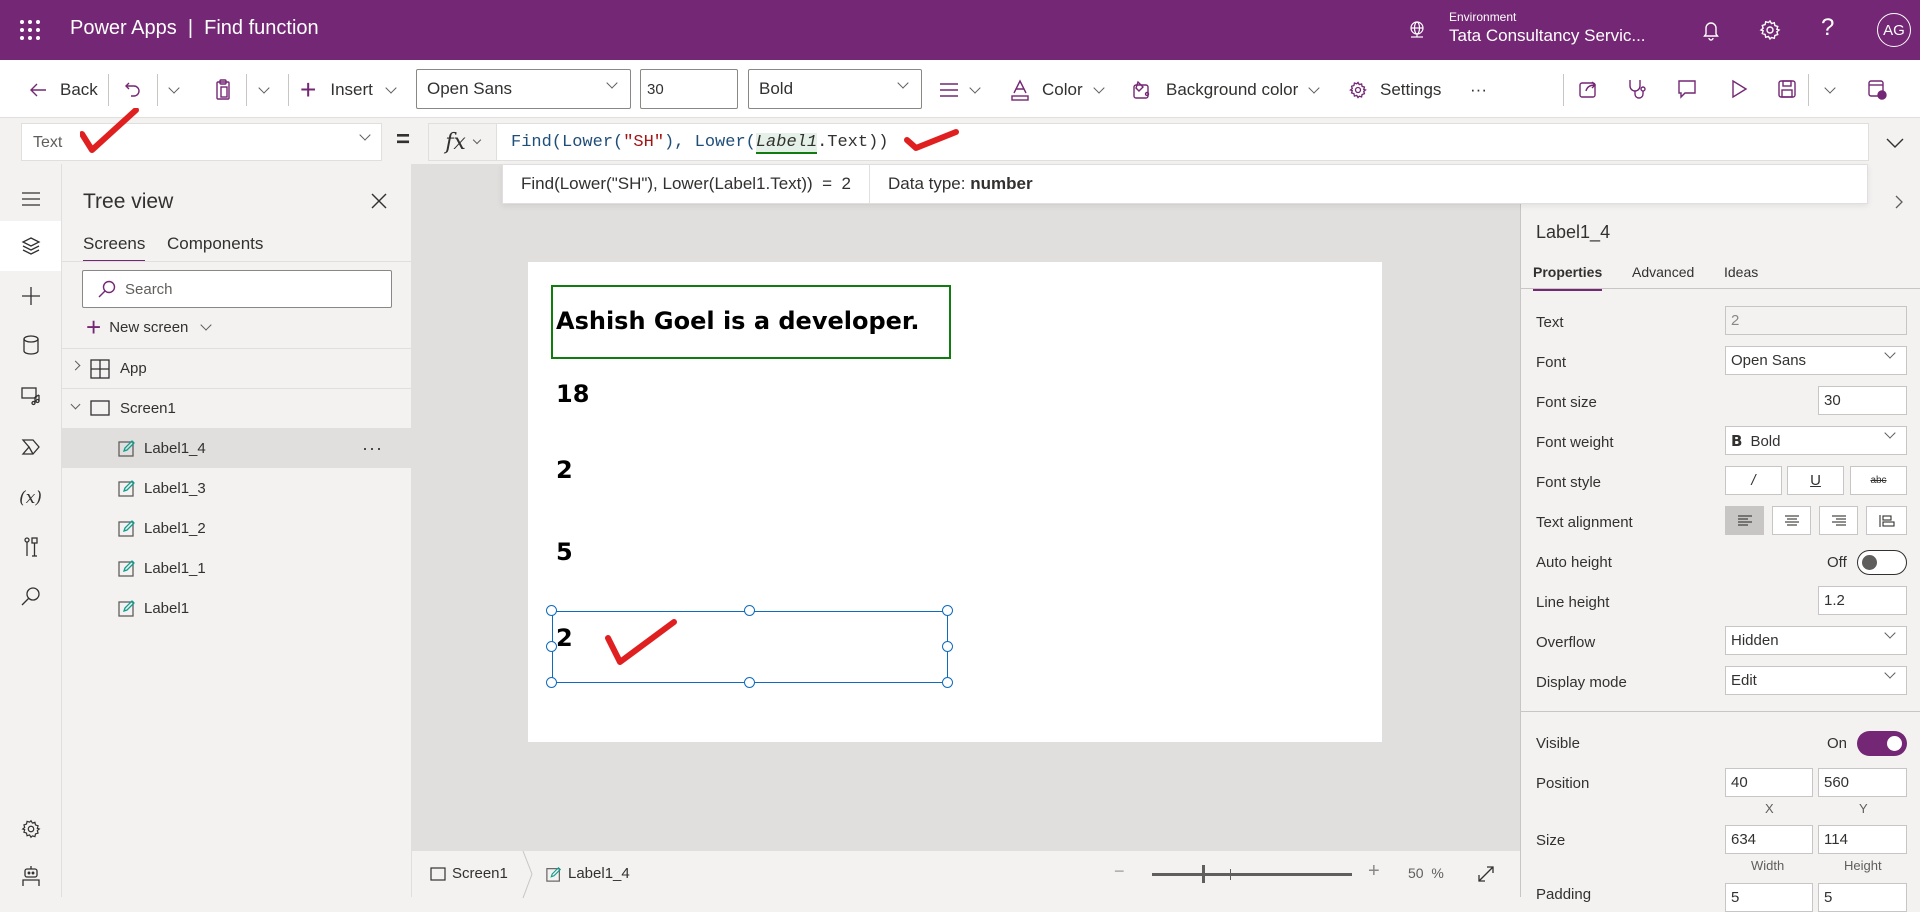 The width and height of the screenshot is (1920, 912). What do you see at coordinates (1787, 89) in the screenshot?
I see `save-icon` at bounding box center [1787, 89].